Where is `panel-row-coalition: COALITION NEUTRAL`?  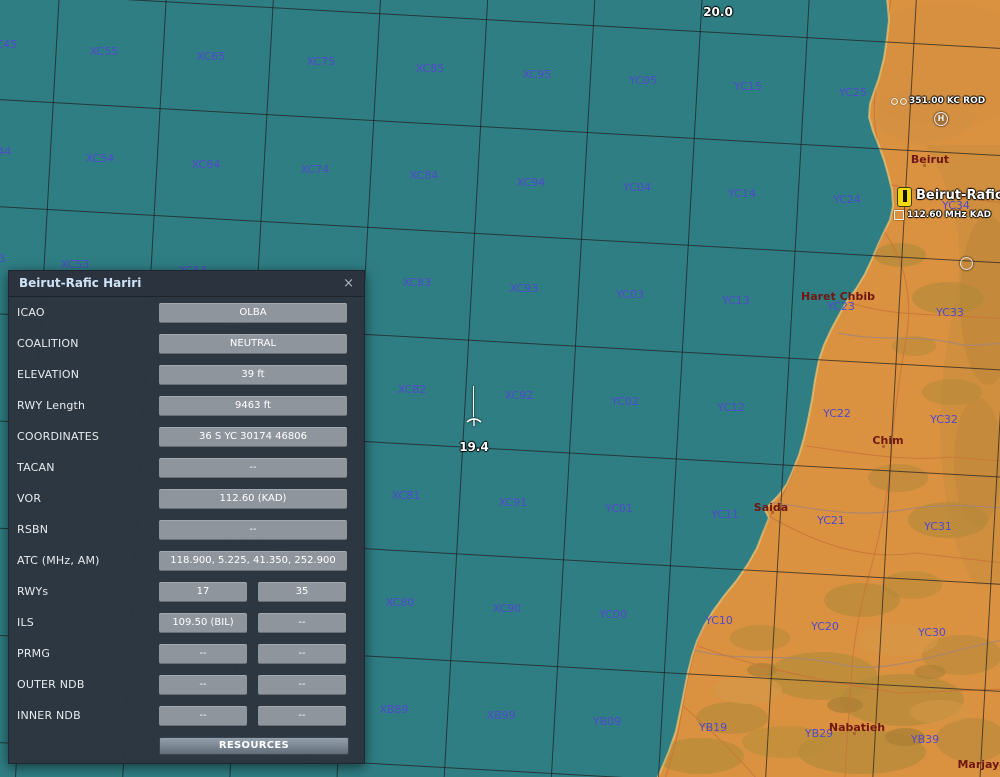
panel-row-coalition: COALITION NEUTRAL is located at coordinates (186, 343).